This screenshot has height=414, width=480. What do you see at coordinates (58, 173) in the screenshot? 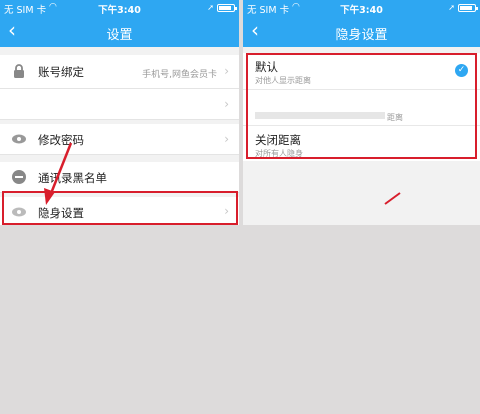
I see `annotation-arrow` at bounding box center [58, 173].